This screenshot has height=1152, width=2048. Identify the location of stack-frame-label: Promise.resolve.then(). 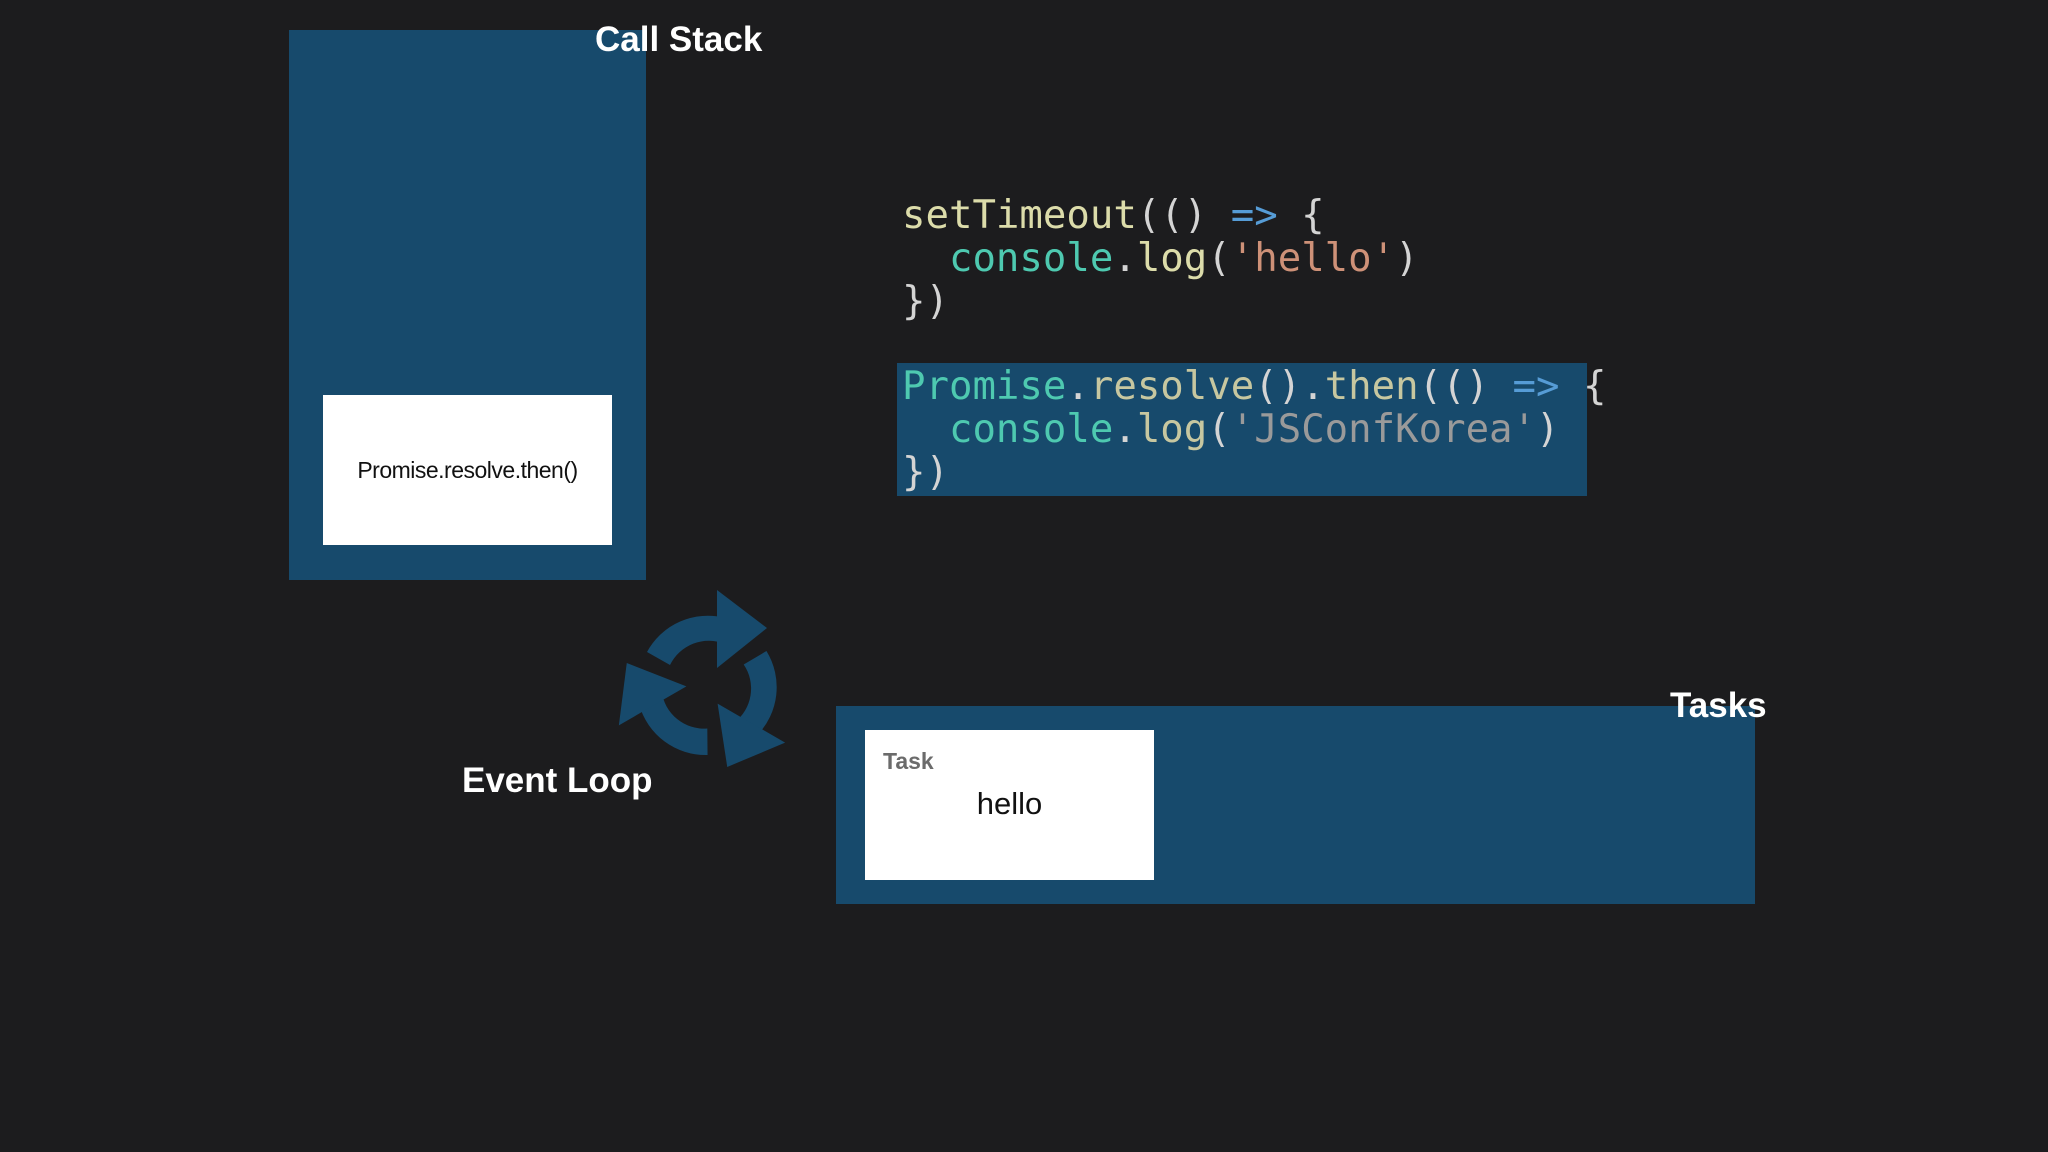
(467, 469).